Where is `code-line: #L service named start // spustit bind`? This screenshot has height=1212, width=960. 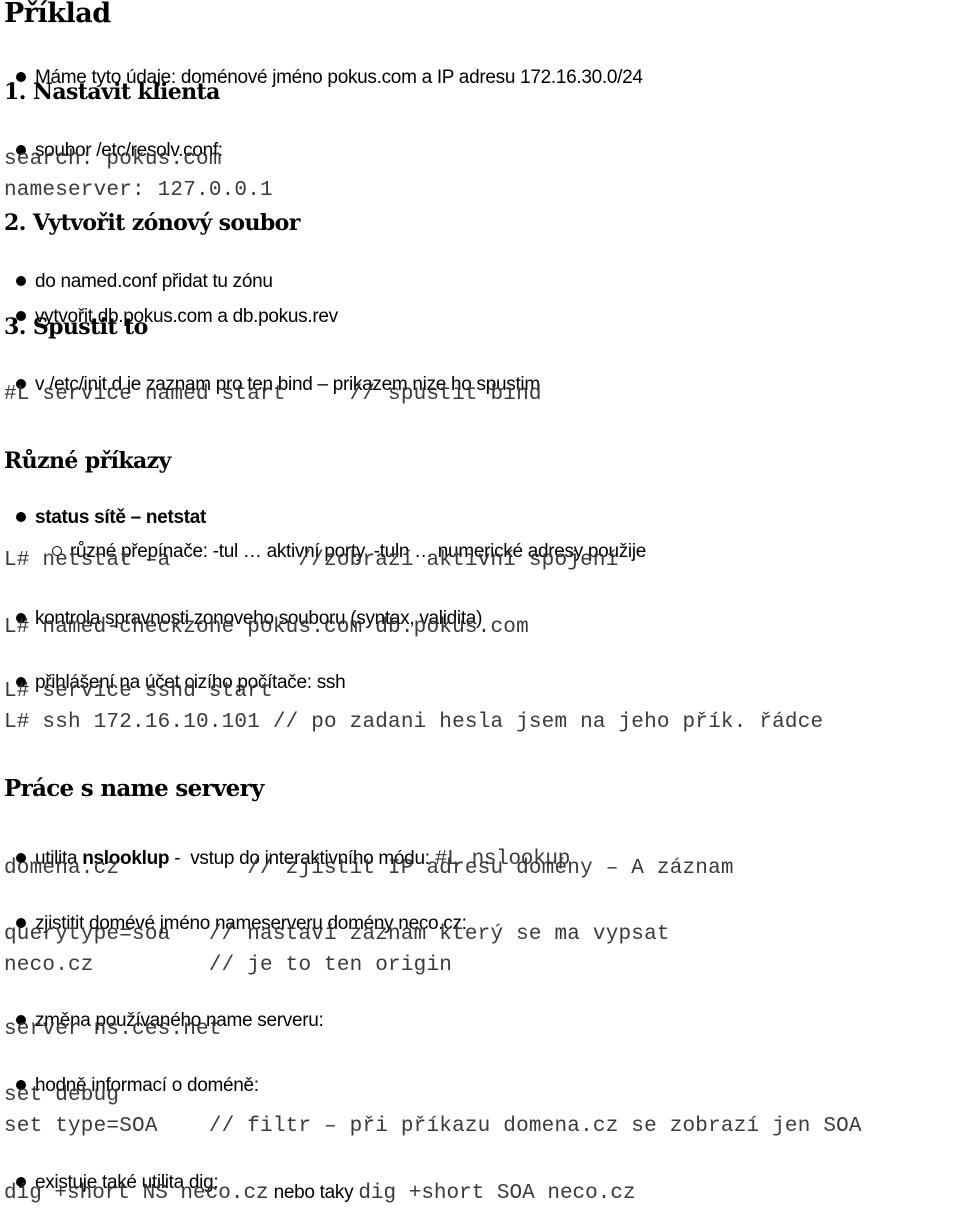
code-line: #L service named start // spustit bind is located at coordinates (273, 394).